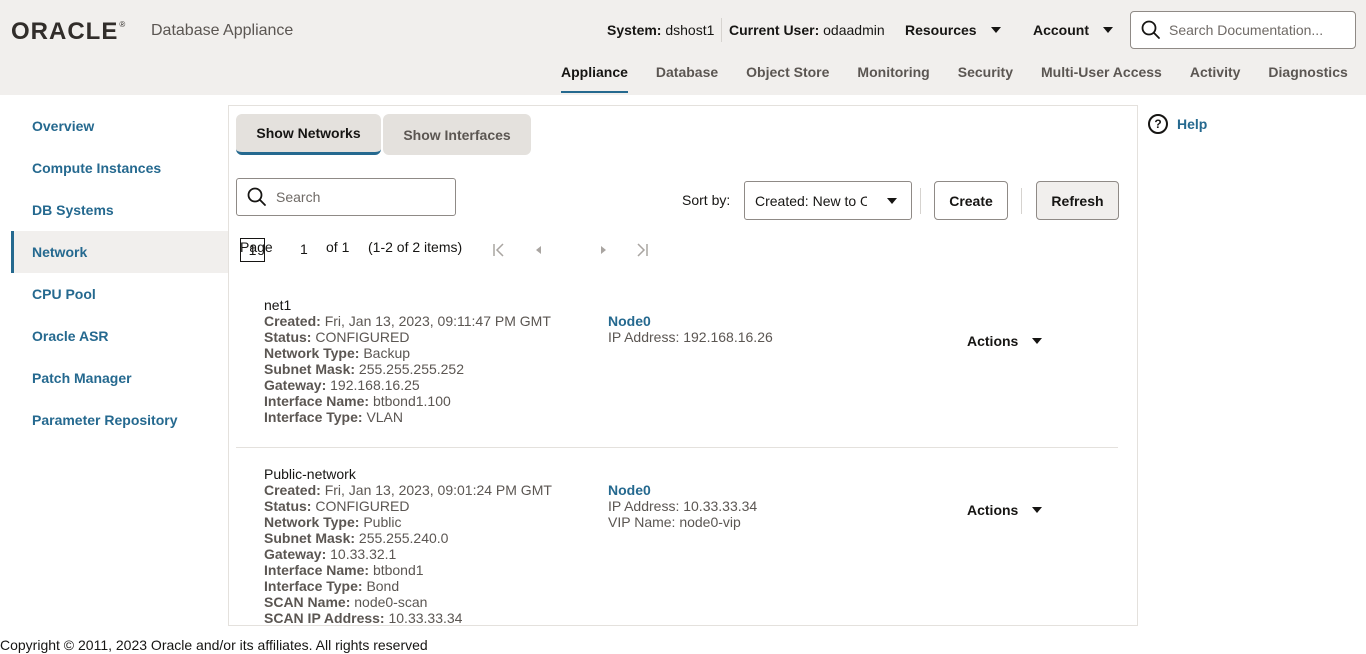  I want to click on next-page-icon, so click(603, 250).